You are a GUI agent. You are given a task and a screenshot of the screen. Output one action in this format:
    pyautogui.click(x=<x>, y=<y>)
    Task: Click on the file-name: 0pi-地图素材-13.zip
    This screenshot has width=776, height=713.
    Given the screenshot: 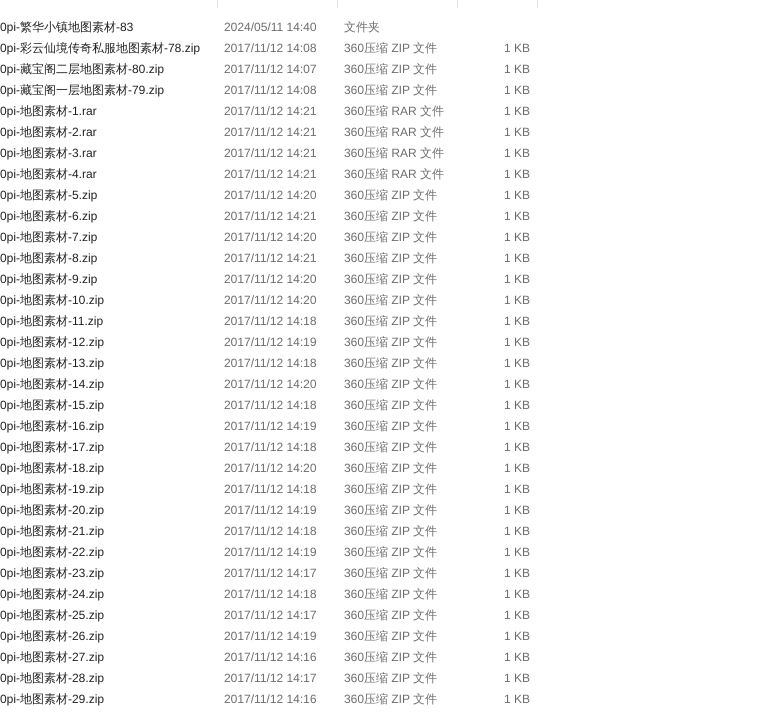 What is the action you would take?
    pyautogui.click(x=112, y=363)
    